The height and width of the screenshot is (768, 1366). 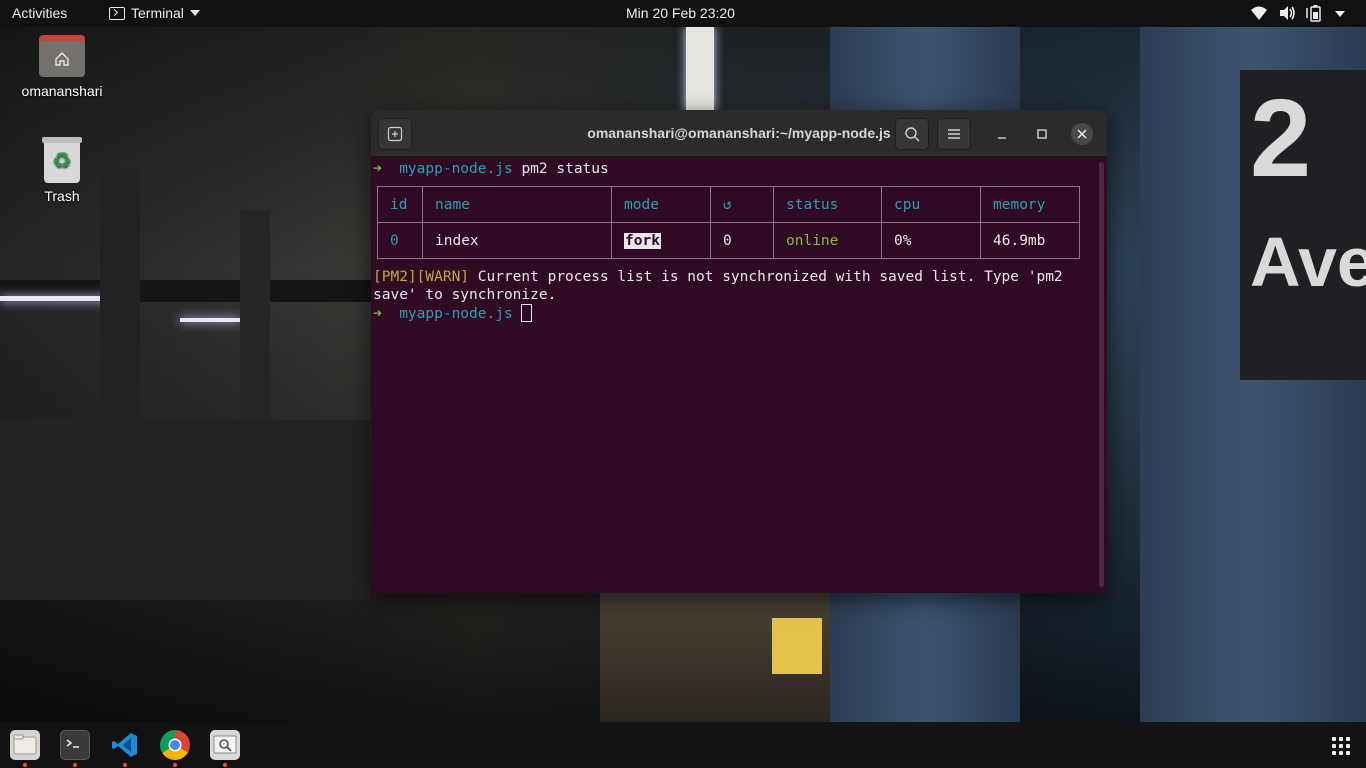 What do you see at coordinates (1287, 13) in the screenshot?
I see `volume-icon` at bounding box center [1287, 13].